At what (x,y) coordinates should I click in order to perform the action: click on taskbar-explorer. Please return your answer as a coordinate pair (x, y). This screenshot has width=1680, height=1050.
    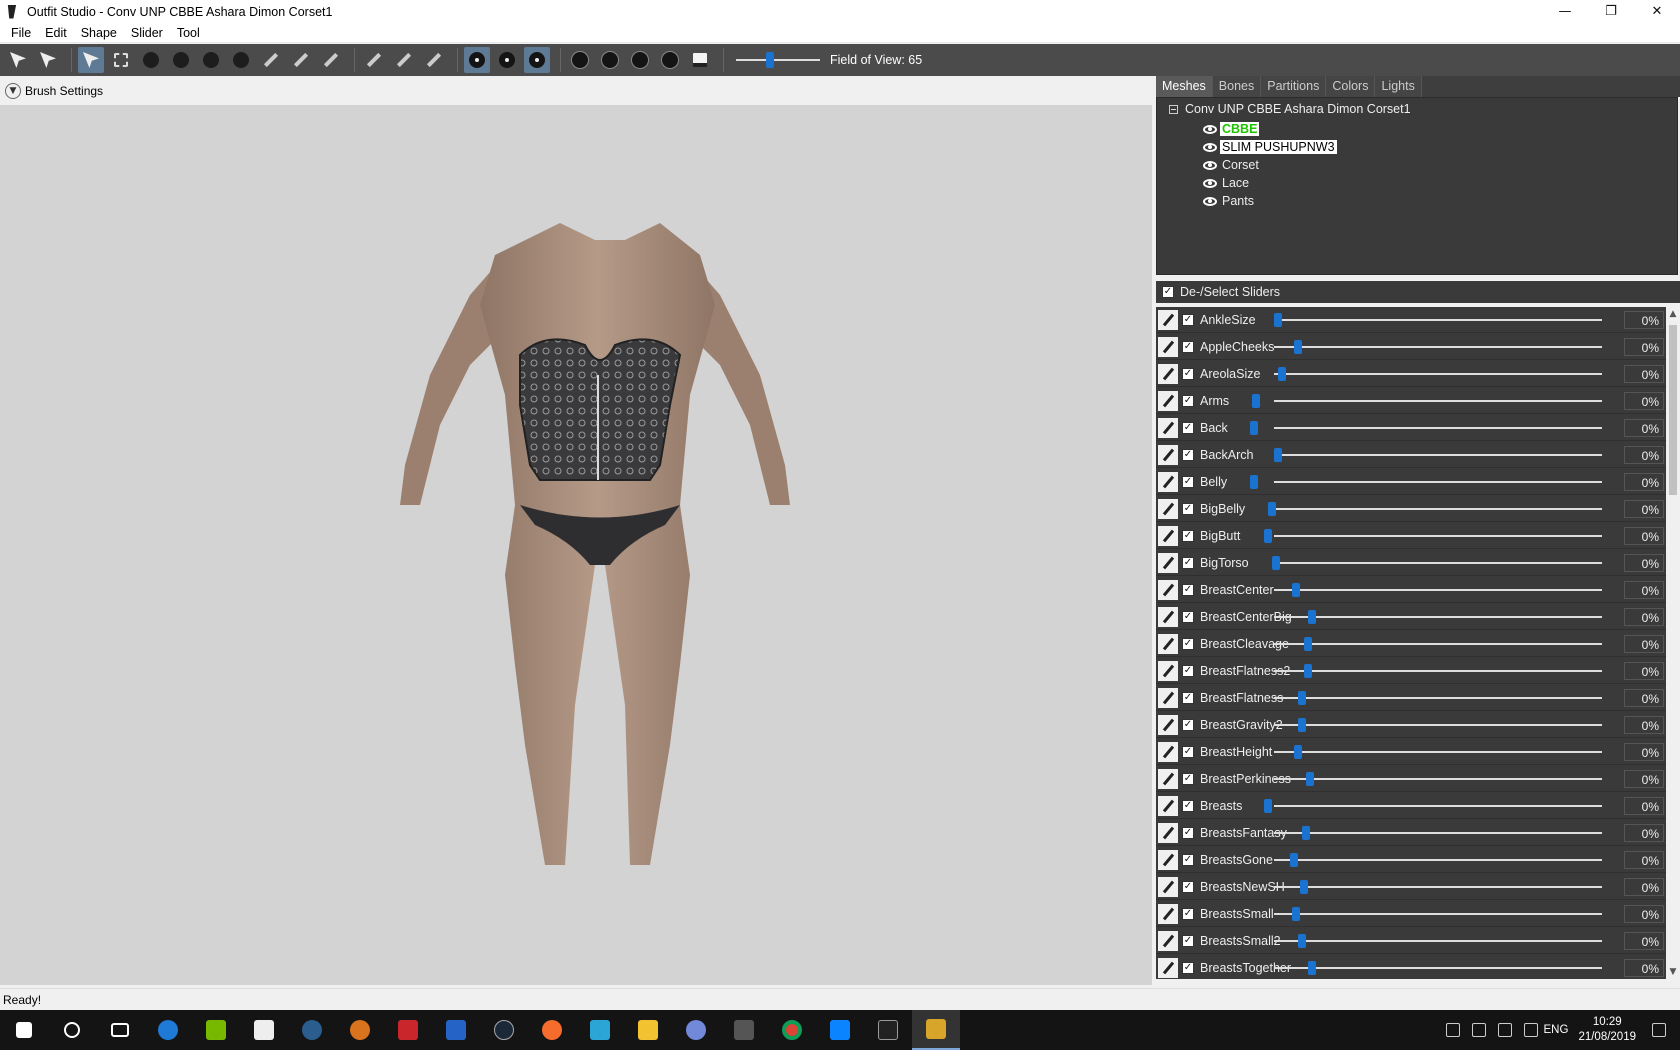
    Looking at the image, I should click on (648, 1030).